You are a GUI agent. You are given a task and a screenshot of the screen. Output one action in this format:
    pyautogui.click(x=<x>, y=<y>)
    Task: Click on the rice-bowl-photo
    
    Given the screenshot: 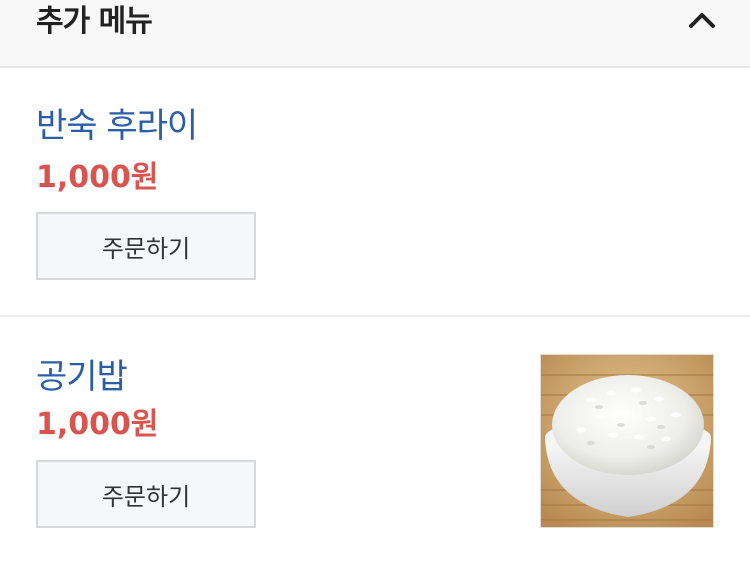 What is the action you would take?
    pyautogui.click(x=627, y=441)
    